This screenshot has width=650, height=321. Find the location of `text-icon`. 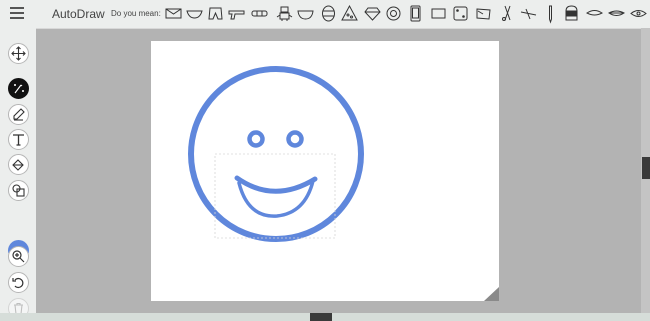

text-icon is located at coordinates (18, 140).